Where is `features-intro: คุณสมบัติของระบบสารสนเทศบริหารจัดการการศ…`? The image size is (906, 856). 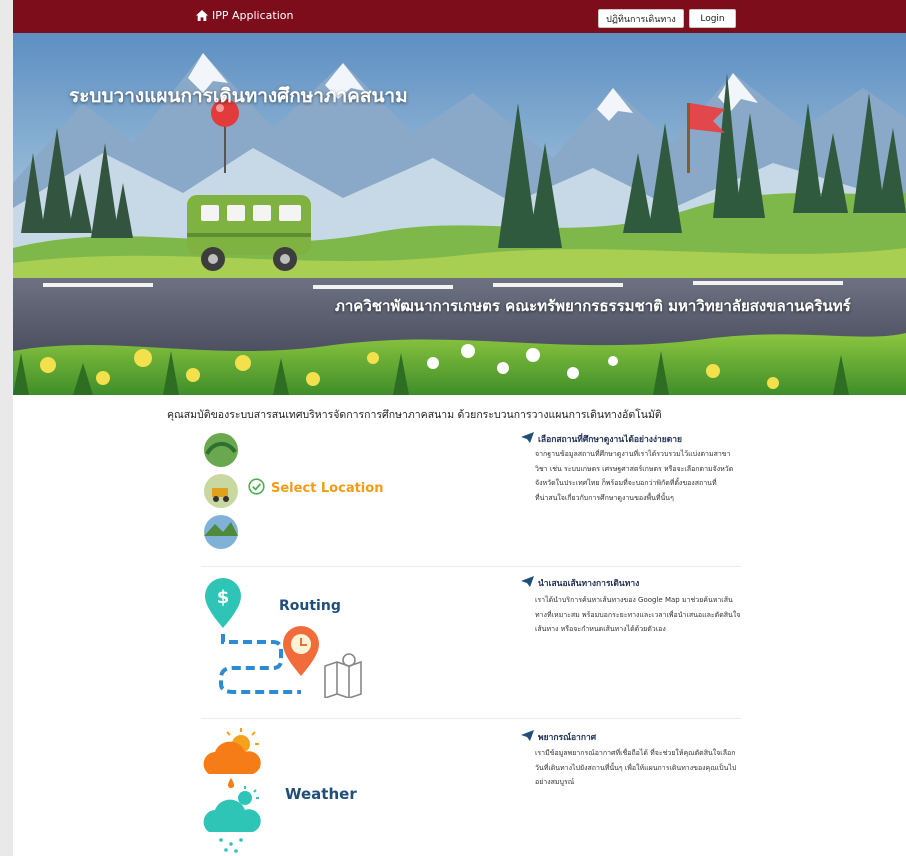 features-intro: คุณสมบัติของระบบสารสนเทศบริหารจัดการการศ… is located at coordinates (414, 415).